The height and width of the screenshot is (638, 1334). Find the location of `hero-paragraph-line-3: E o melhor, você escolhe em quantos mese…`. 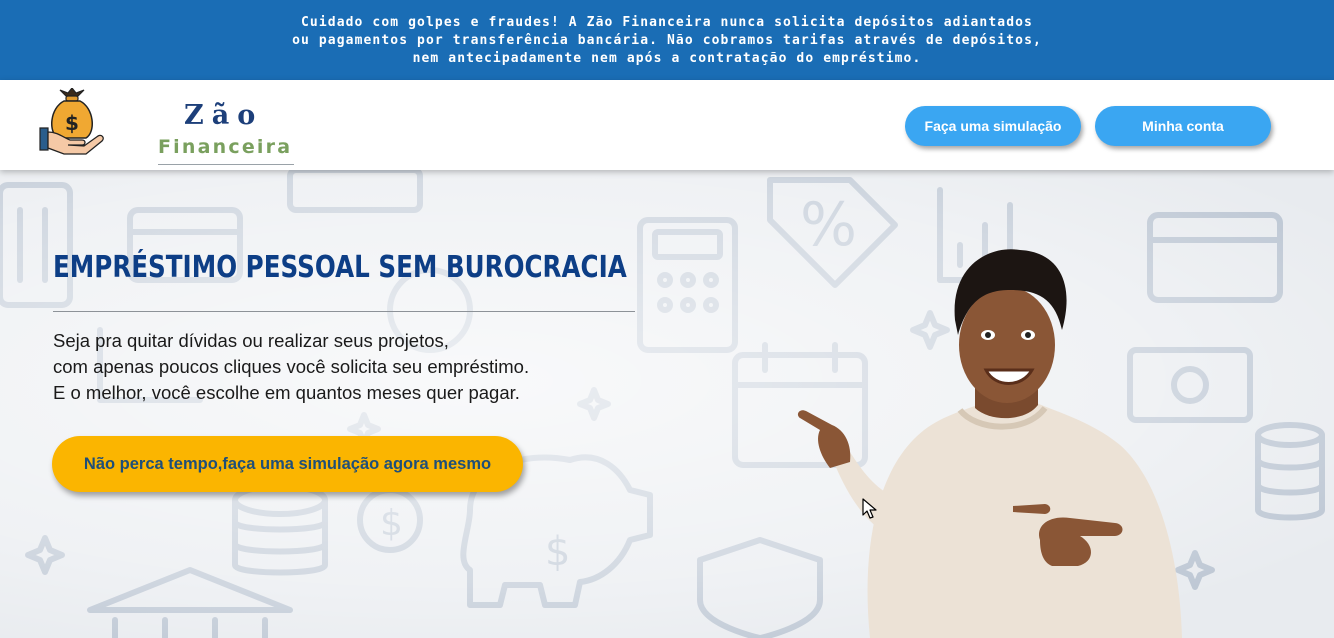

hero-paragraph-line-3: E o melhor, você escolhe em quantos mese… is located at coordinates (286, 392).